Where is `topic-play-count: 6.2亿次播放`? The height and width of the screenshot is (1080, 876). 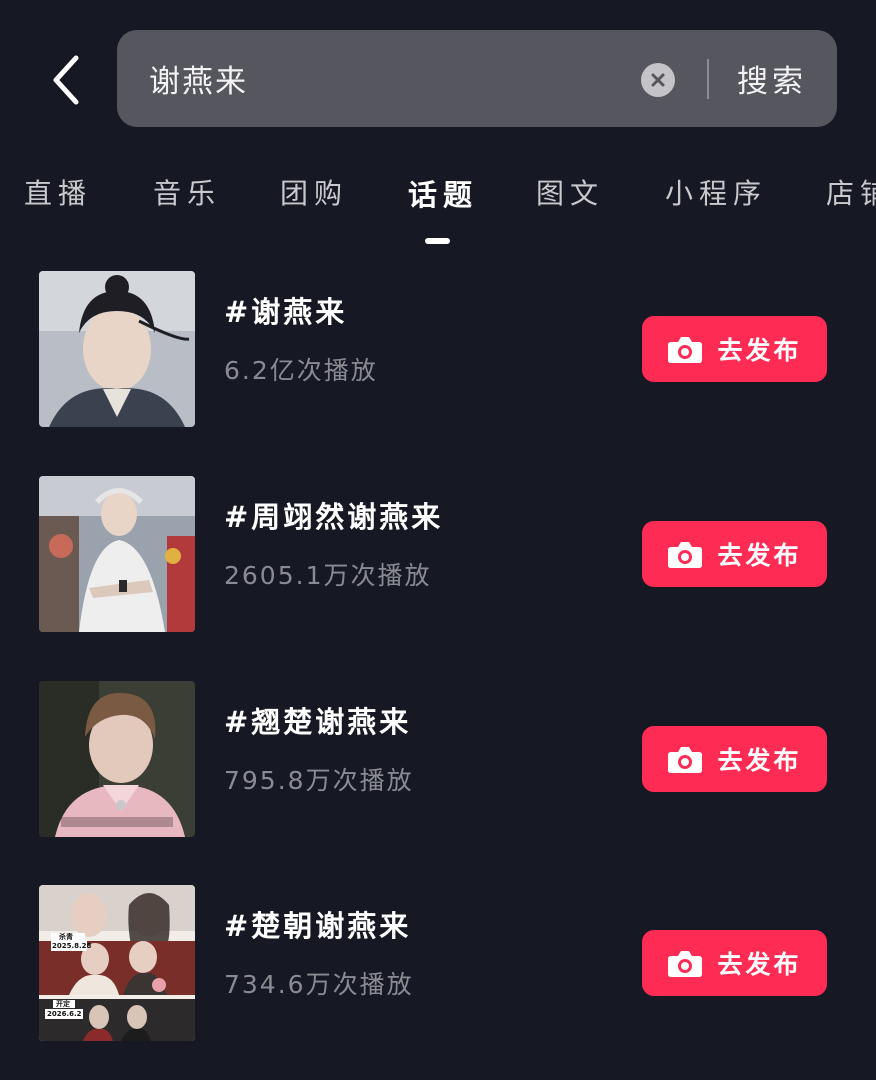 topic-play-count: 6.2亿次播放 is located at coordinates (301, 370).